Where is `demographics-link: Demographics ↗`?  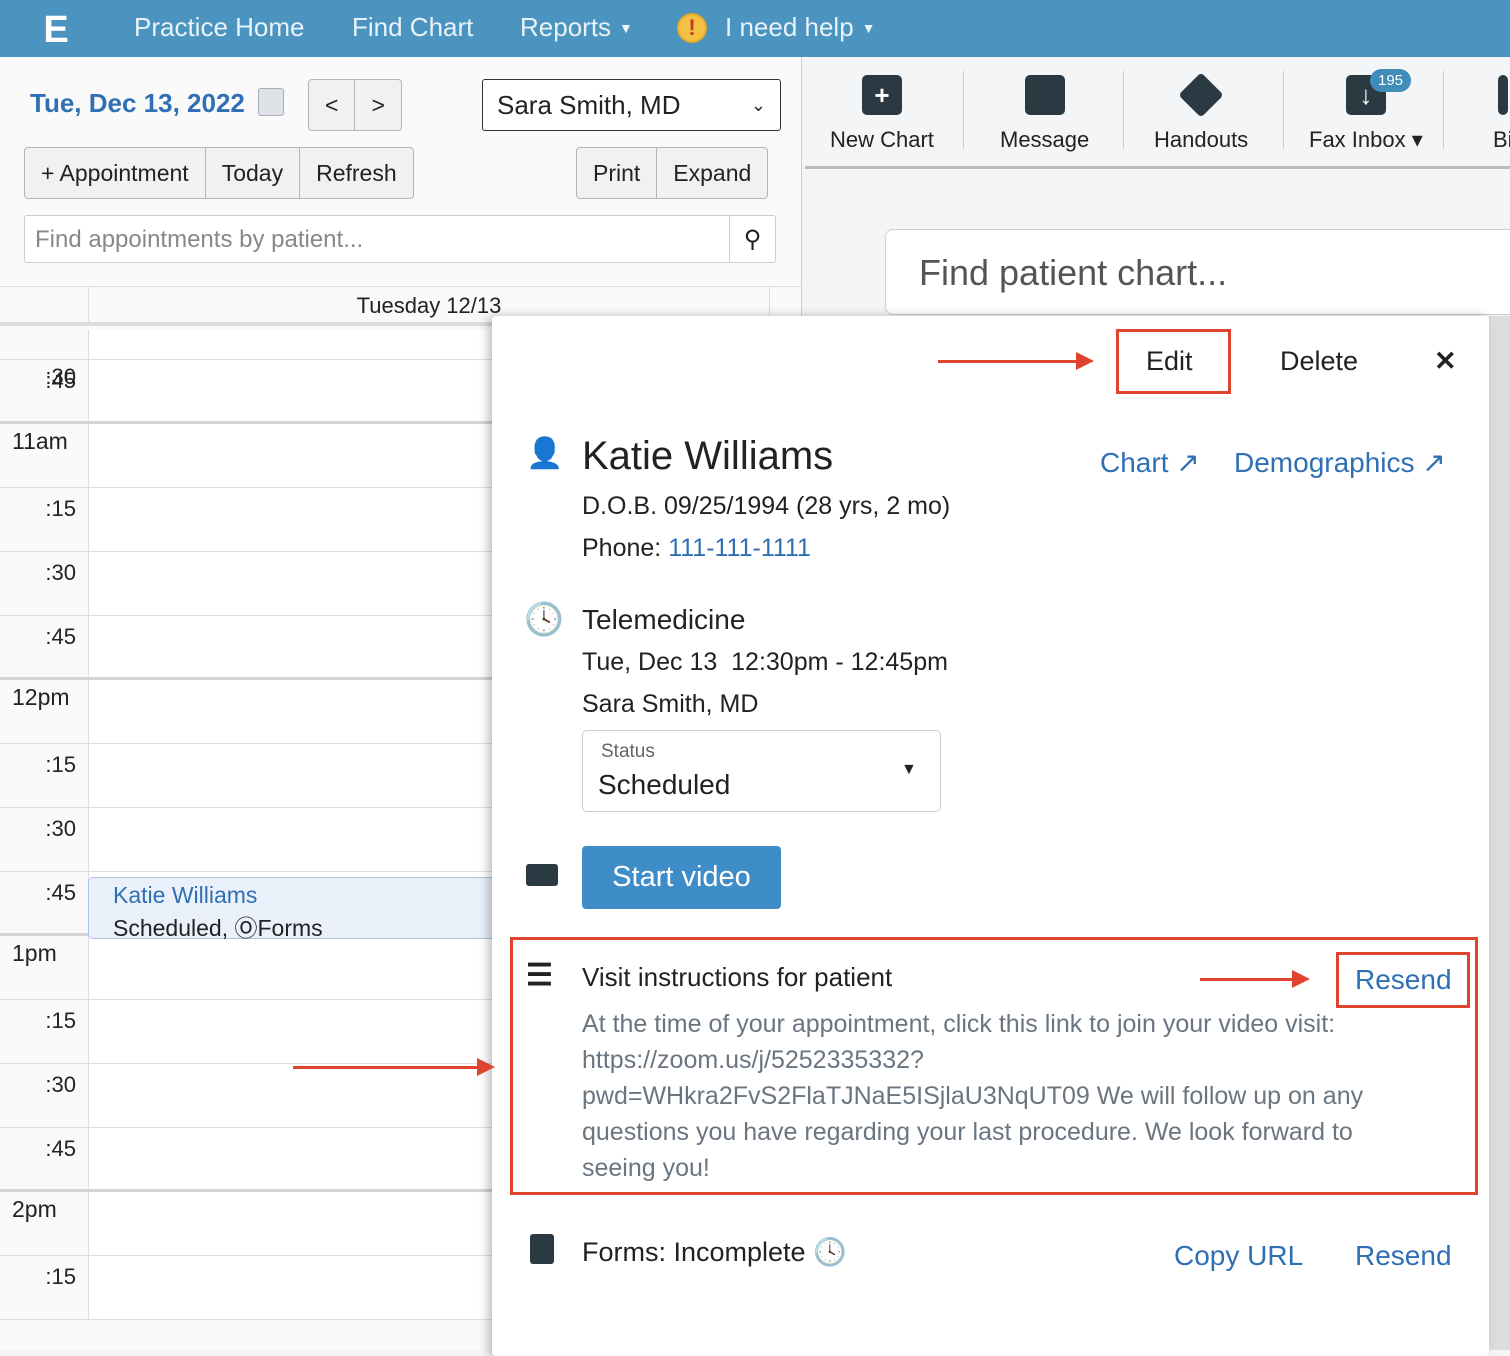 demographics-link: Demographics ↗ is located at coordinates (1340, 462).